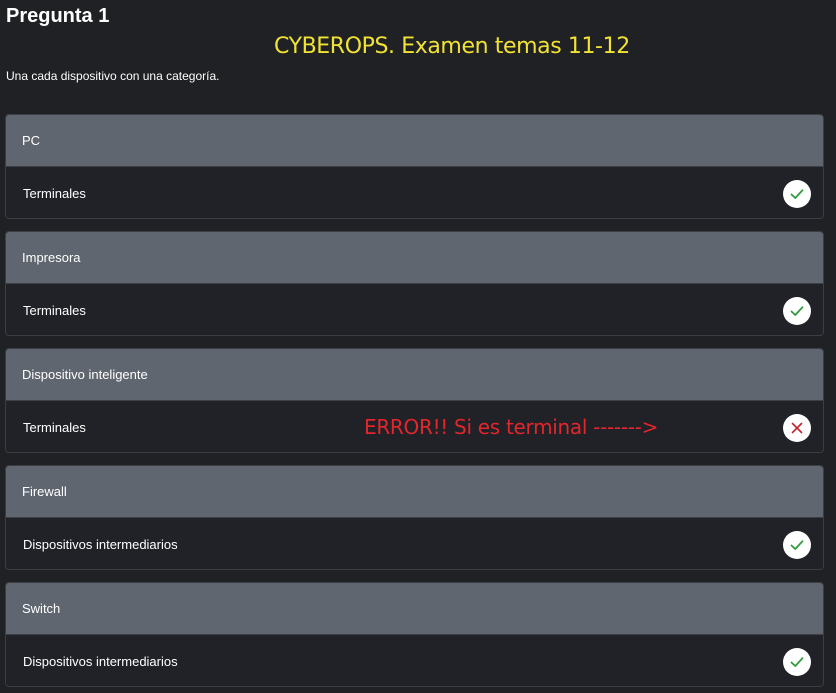 This screenshot has width=836, height=693. What do you see at coordinates (414, 492) in the screenshot?
I see `device-label: Firewall` at bounding box center [414, 492].